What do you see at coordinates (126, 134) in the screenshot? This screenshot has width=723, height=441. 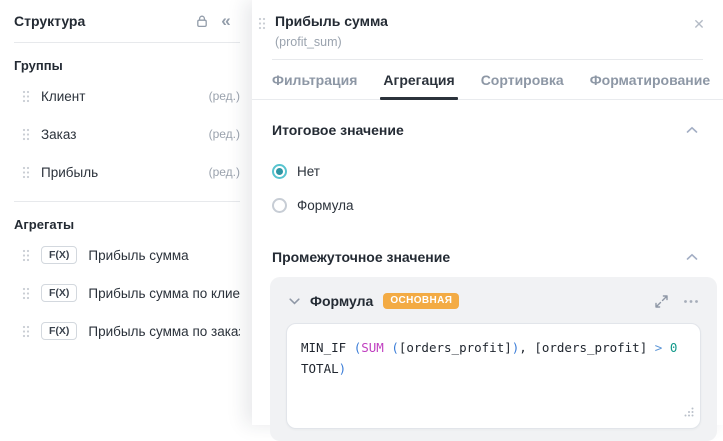 I see `group-row-order: Заказ (ред.)` at bounding box center [126, 134].